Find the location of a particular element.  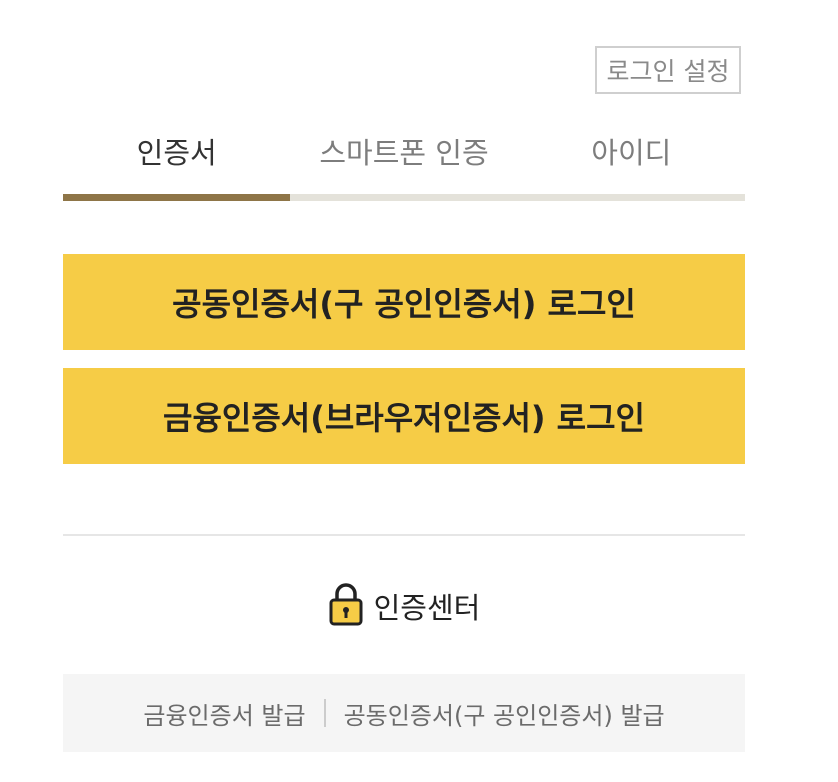

login-settings-button: 로그인 설정 is located at coordinates (668, 70).